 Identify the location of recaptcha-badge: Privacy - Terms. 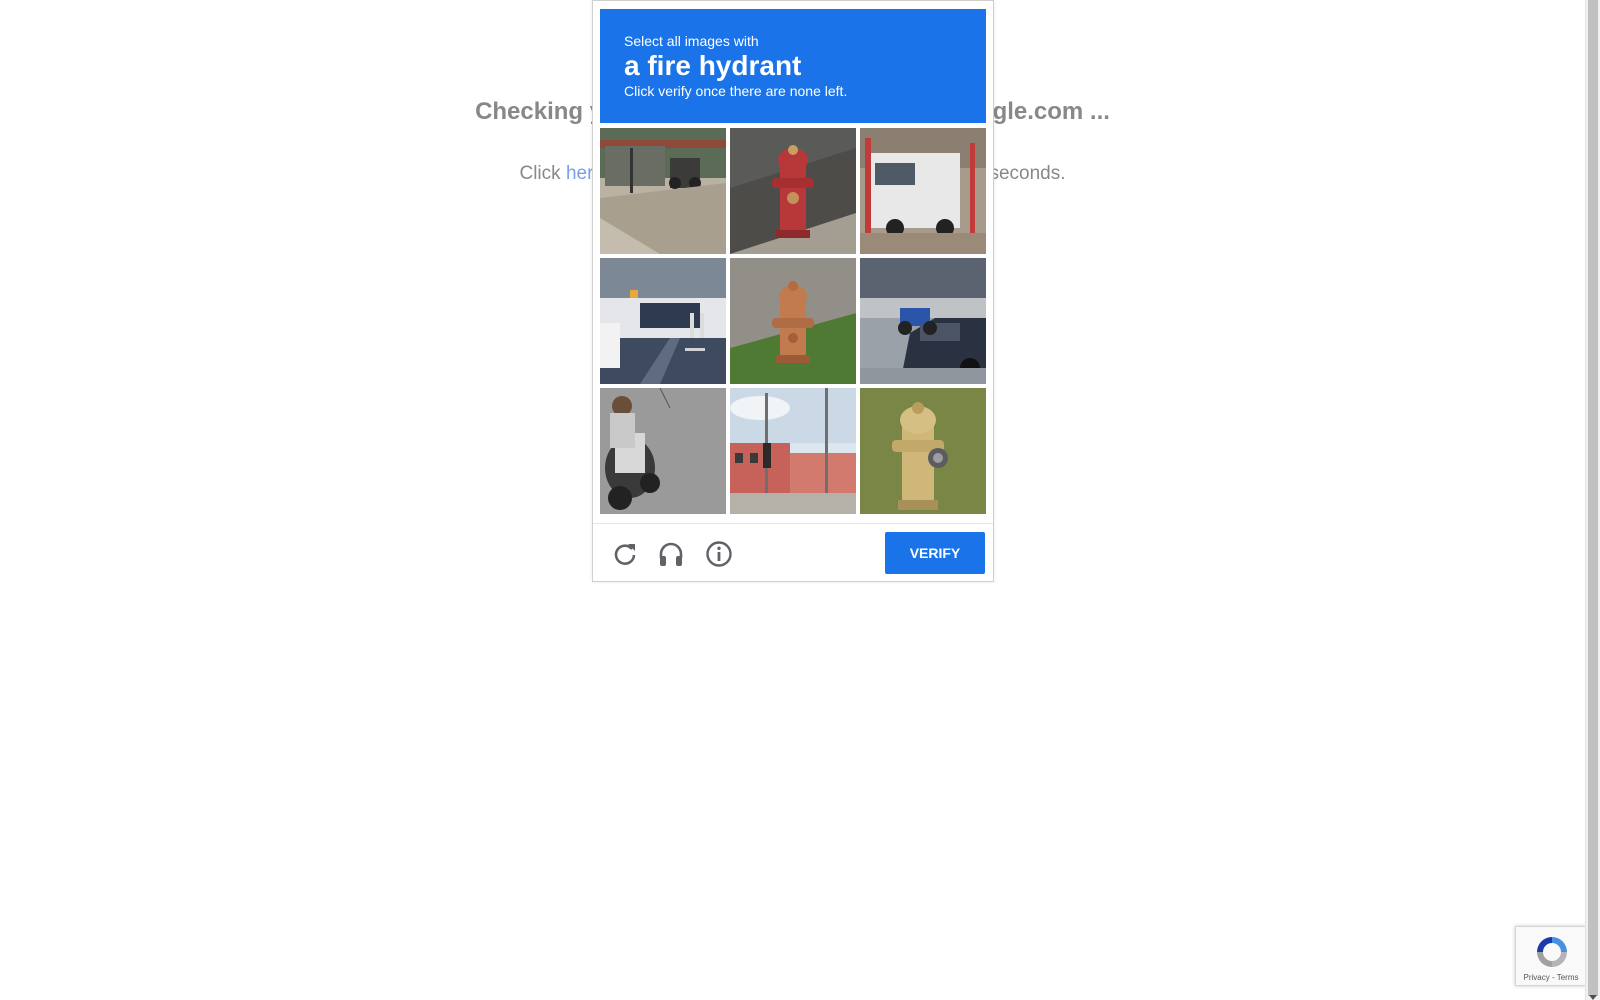
(1550, 956).